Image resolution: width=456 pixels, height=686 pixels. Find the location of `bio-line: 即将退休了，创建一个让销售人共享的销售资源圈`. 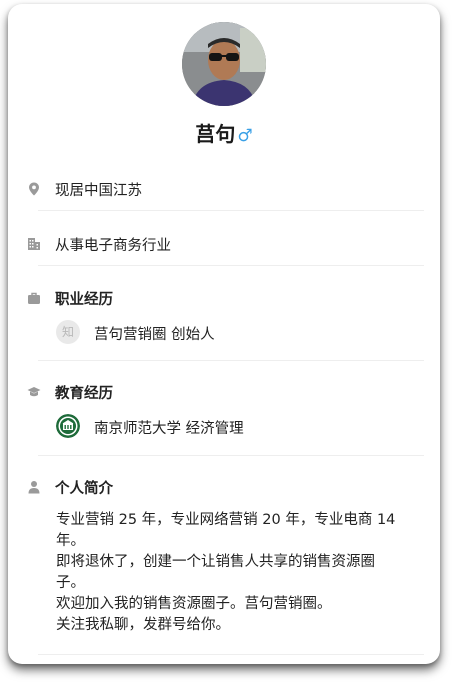

bio-line: 即将退休了，创建一个让销售人共享的销售资源圈 is located at coordinates (215, 562).